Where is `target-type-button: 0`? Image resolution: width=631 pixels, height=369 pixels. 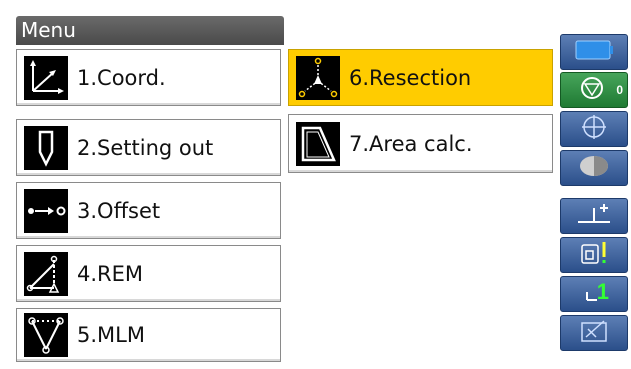
target-type-button: 0 is located at coordinates (594, 90).